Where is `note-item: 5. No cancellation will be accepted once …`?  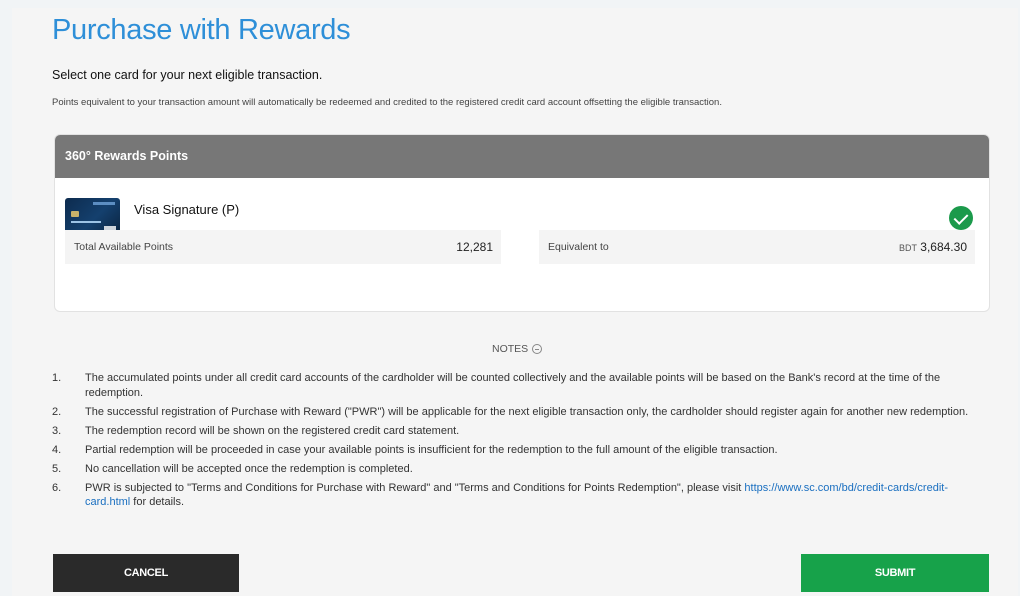 note-item: 5. No cancellation will be accepted once … is located at coordinates (232, 468).